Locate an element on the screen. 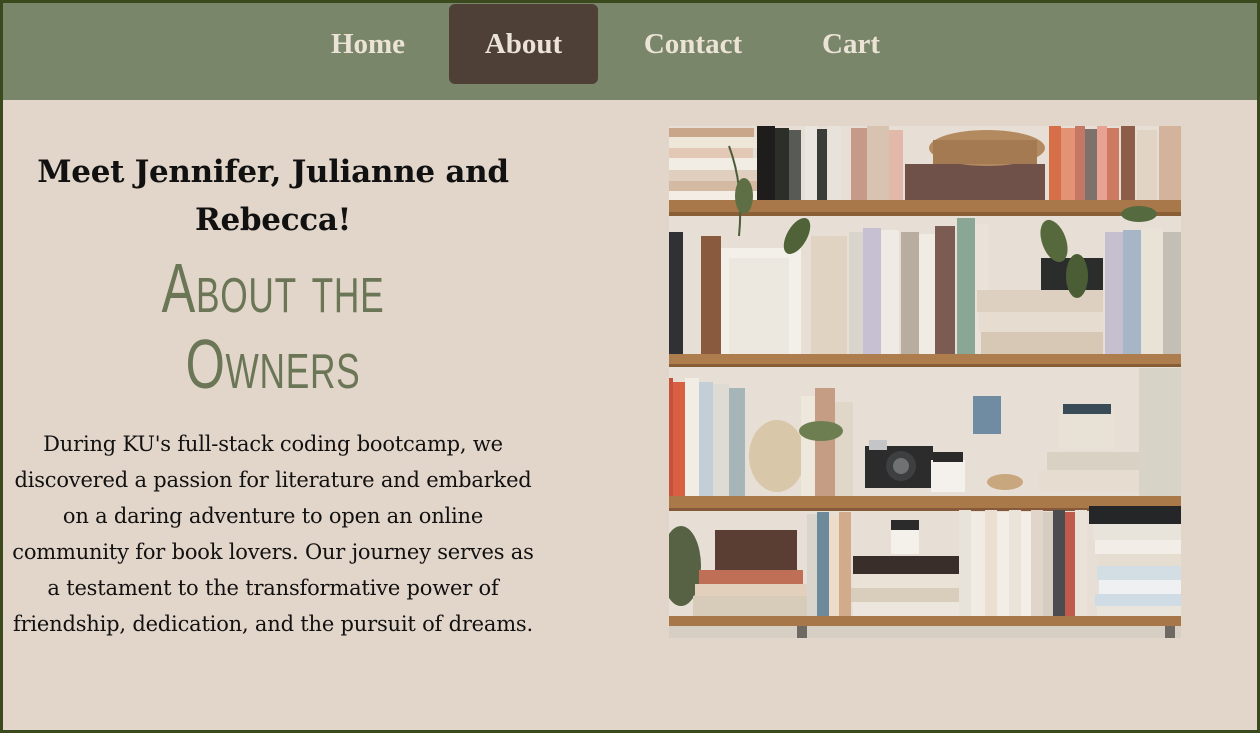 This screenshot has height=733, width=1260. about-owners-title: About the Owners is located at coordinates (273, 326).